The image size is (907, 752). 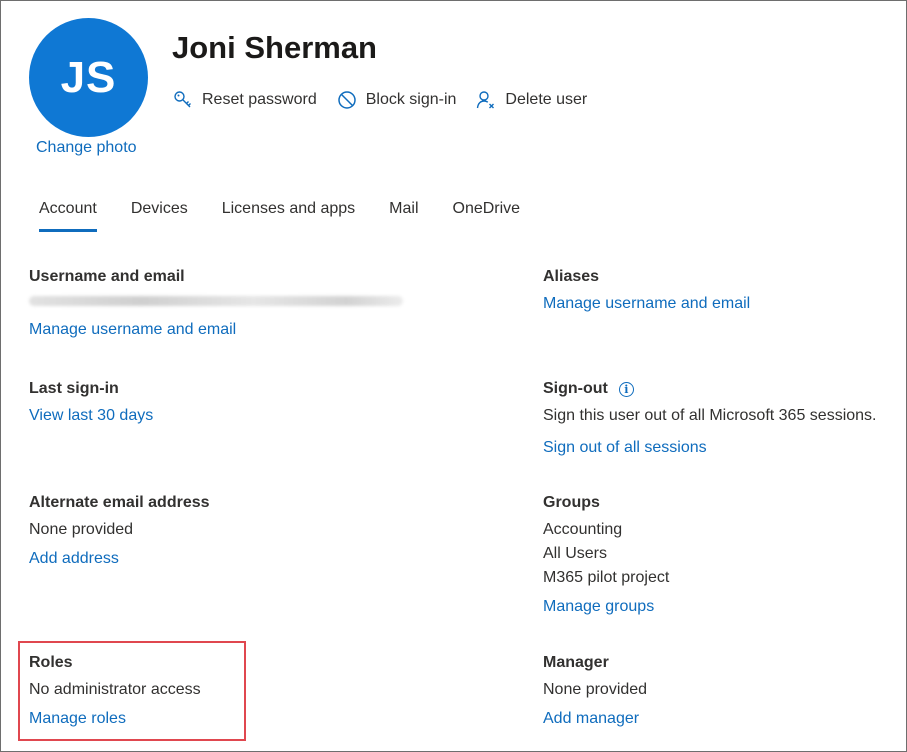 I want to click on avatar-initials: JS, so click(x=88, y=77).